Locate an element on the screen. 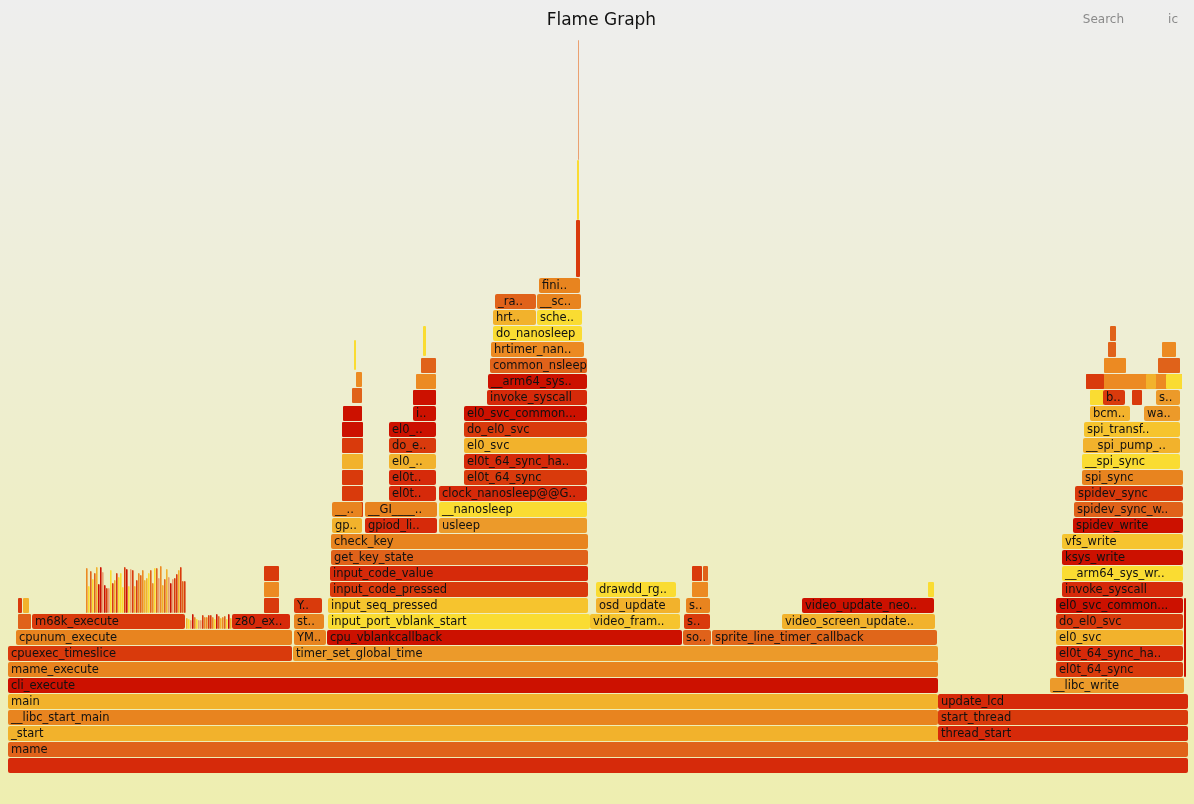 Image resolution: width=1194 pixels, height=804 pixels. flame-frame: st.. is located at coordinates (309, 621).